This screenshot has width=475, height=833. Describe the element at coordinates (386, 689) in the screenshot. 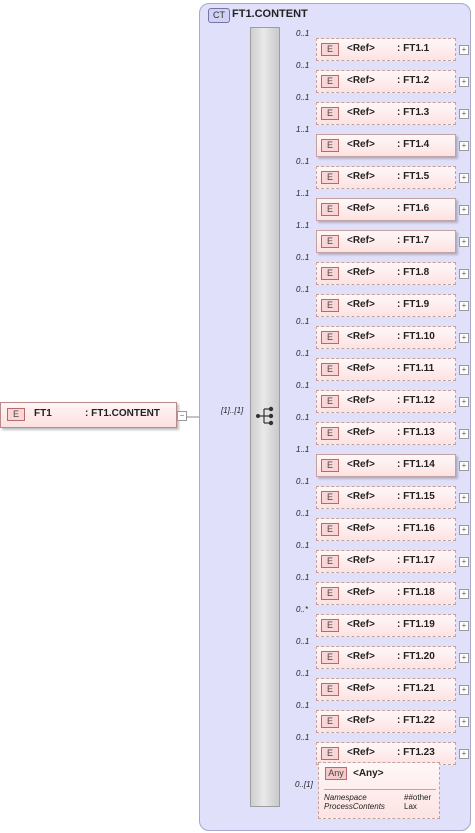

I see `ref-element: E <Ref>: FT1.21` at that location.